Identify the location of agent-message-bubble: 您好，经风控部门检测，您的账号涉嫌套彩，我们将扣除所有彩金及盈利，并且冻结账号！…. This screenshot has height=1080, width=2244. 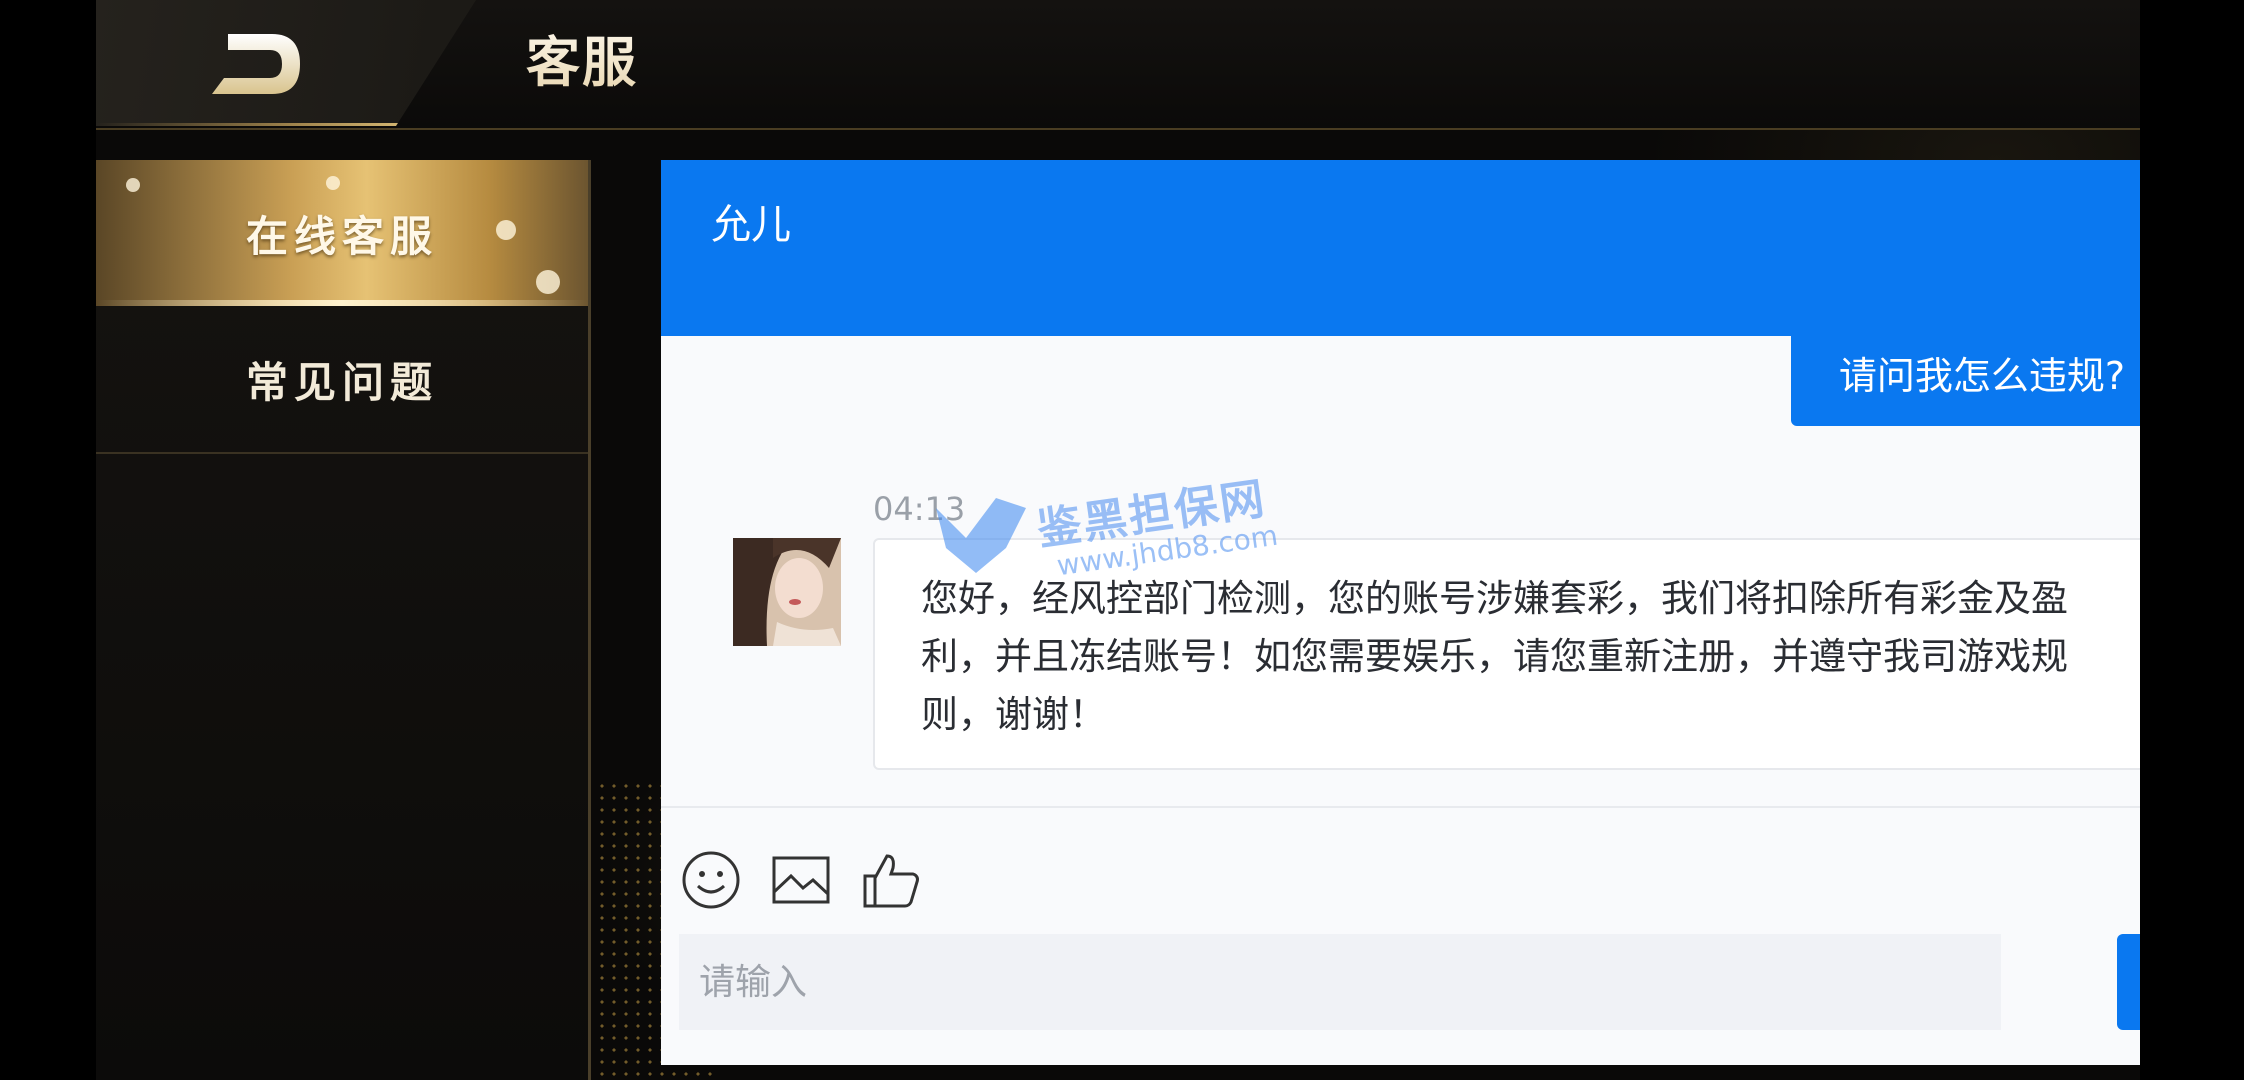
(1506, 654).